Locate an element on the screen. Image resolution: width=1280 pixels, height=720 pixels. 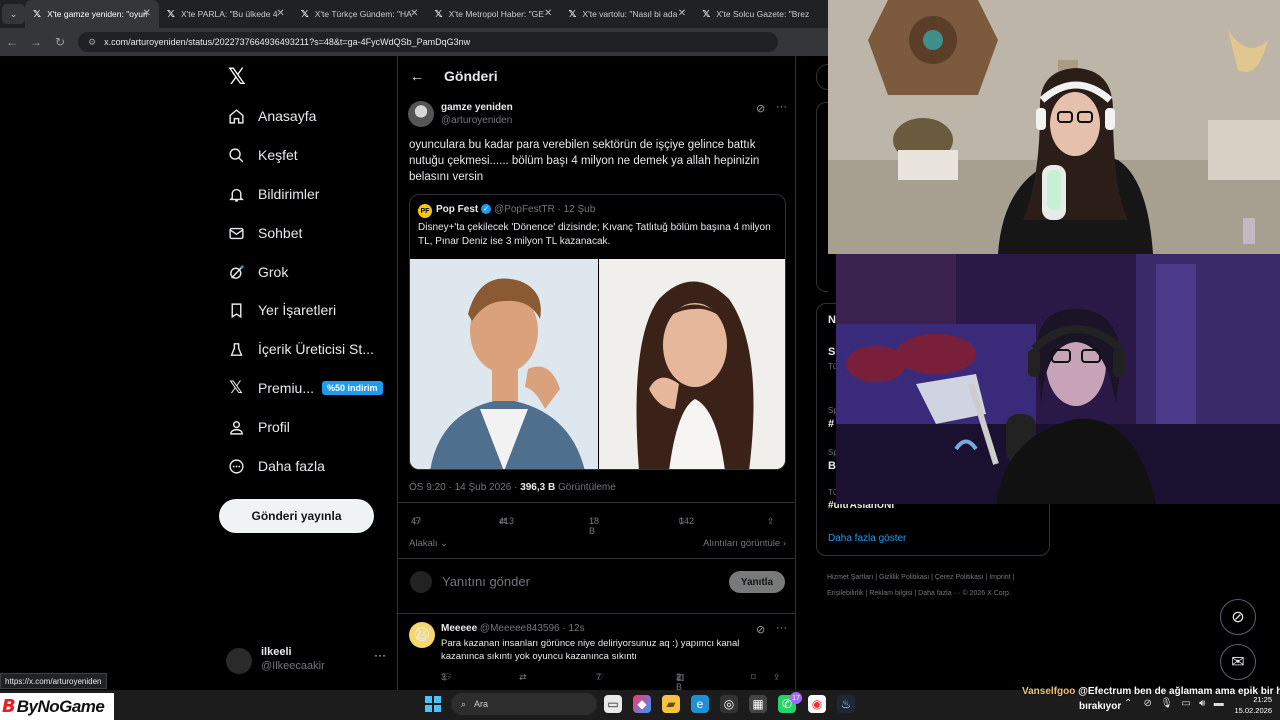
edge-icon: e is located at coordinates (700, 704).